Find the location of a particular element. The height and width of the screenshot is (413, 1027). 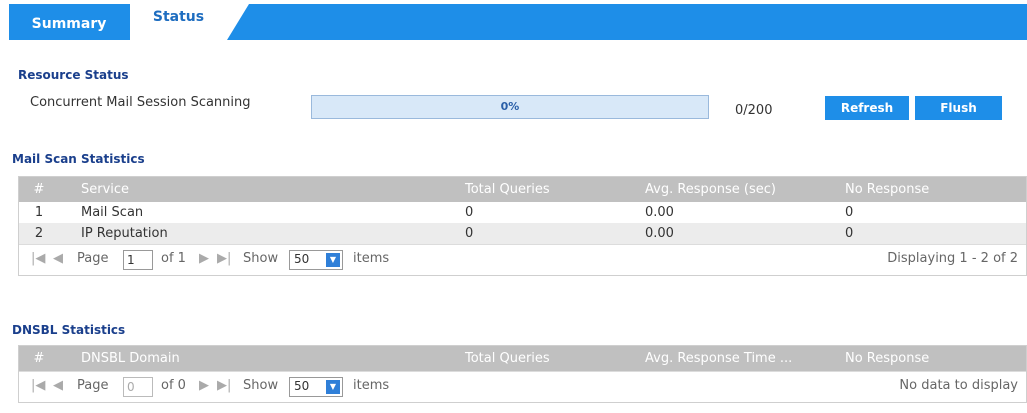

mail-scan-statistics-title: Mail Scan Statistics is located at coordinates (78, 159).